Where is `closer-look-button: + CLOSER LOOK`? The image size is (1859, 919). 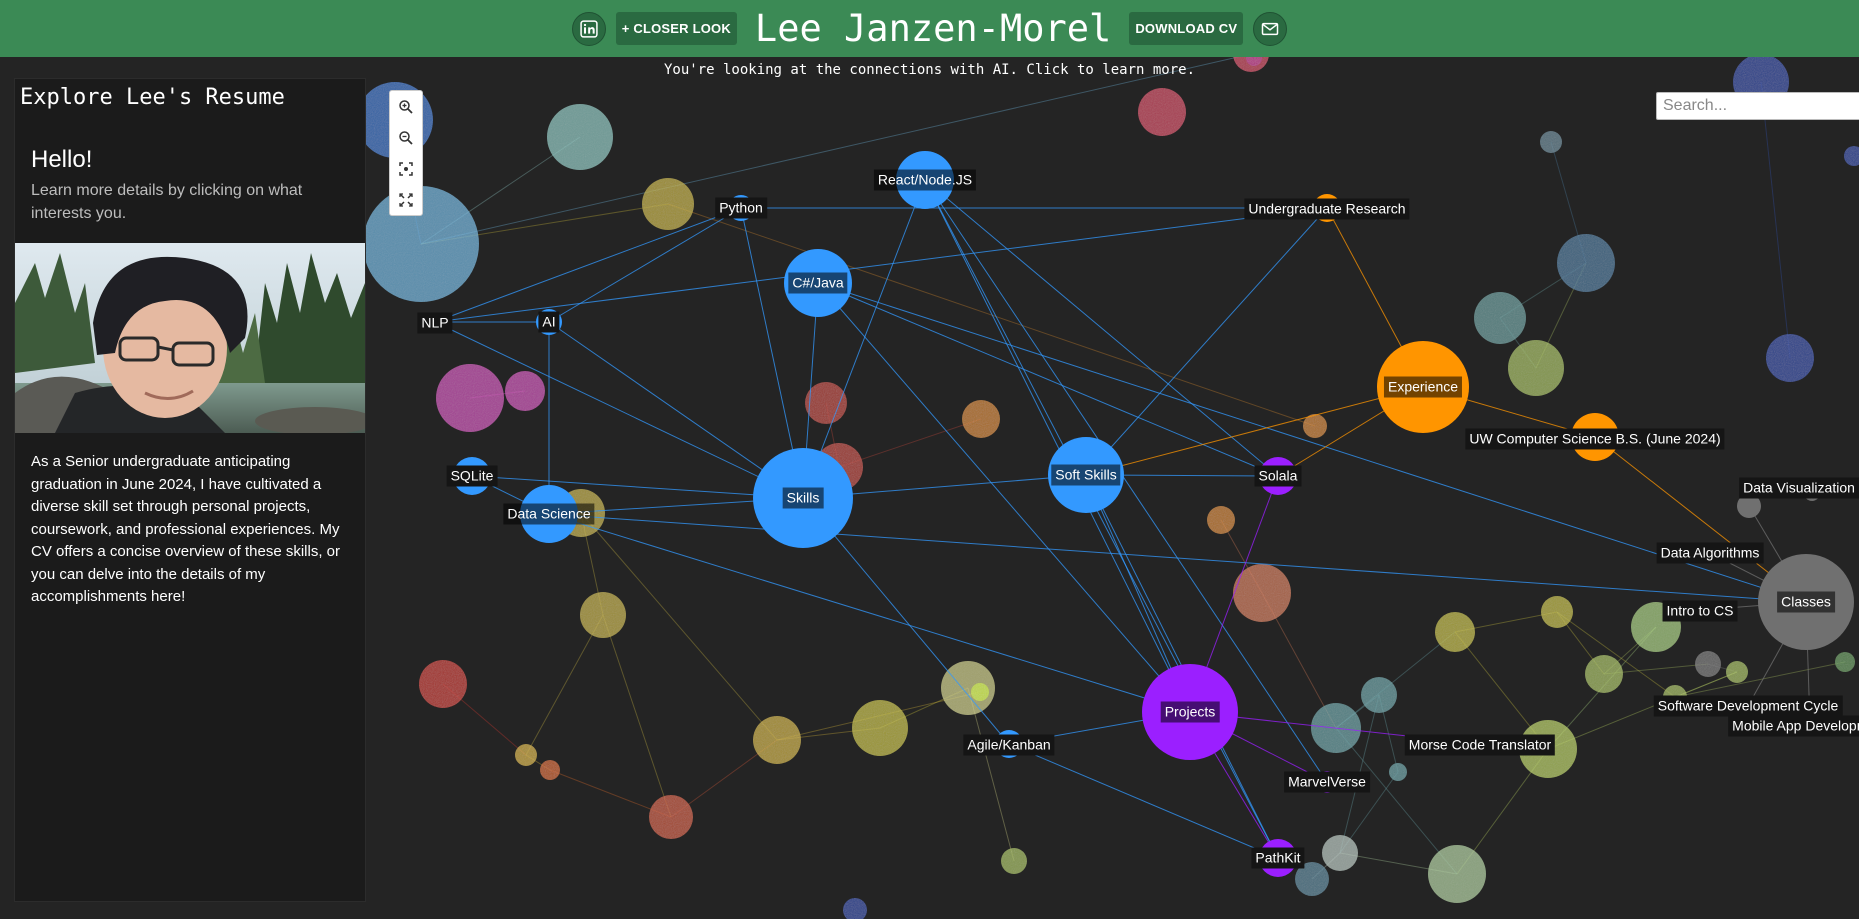
closer-look-button: + CLOSER LOOK is located at coordinates (676, 28).